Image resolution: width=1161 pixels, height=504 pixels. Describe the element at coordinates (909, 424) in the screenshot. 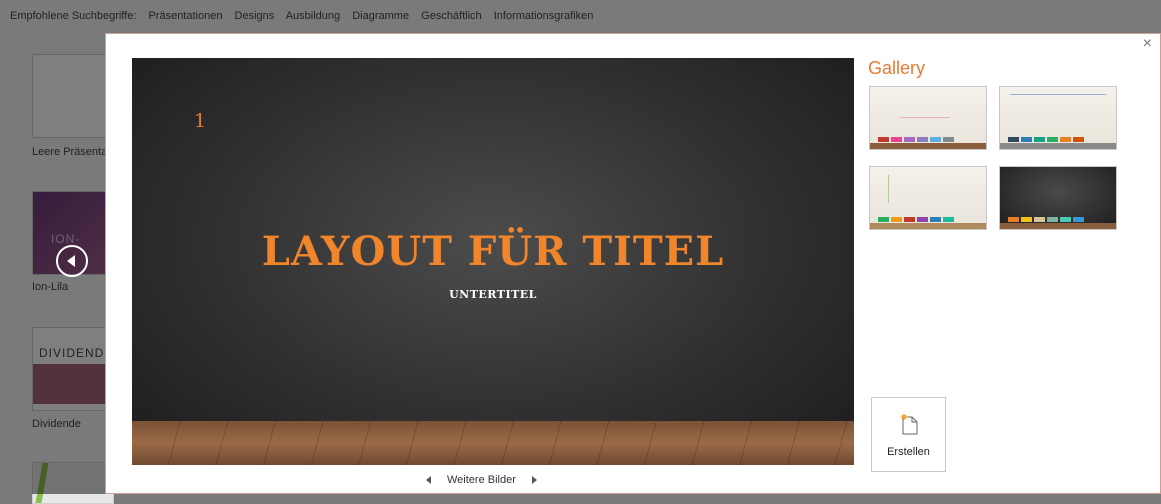

I see `new-document-icon` at that location.